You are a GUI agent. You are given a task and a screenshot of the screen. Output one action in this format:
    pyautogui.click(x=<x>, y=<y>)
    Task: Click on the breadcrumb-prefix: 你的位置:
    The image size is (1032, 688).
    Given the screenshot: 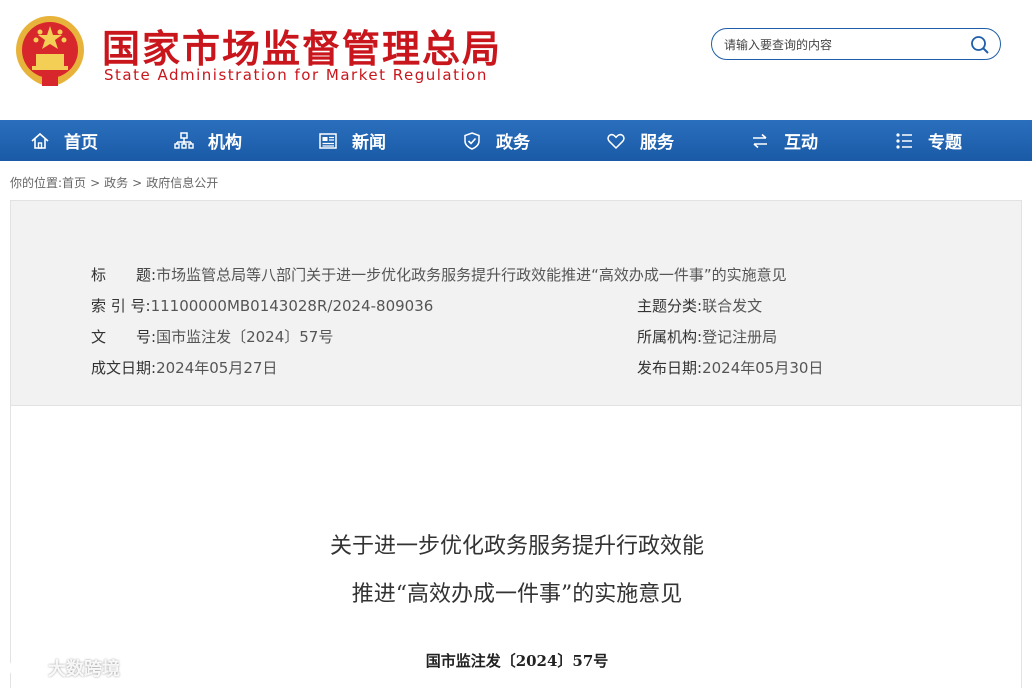 What is the action you would take?
    pyautogui.click(x=36, y=183)
    